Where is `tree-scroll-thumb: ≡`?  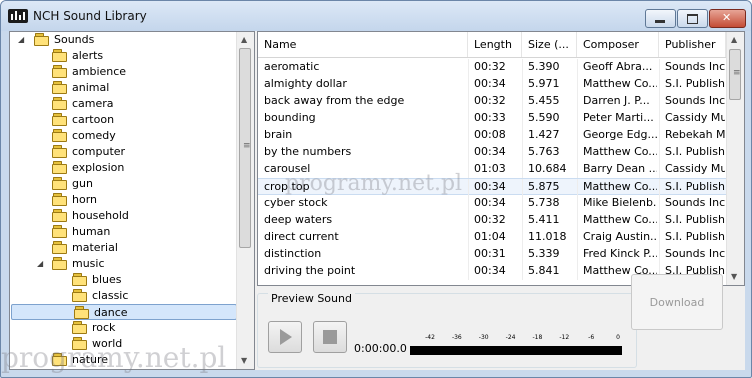 tree-scroll-thumb: ≡ is located at coordinates (245, 148).